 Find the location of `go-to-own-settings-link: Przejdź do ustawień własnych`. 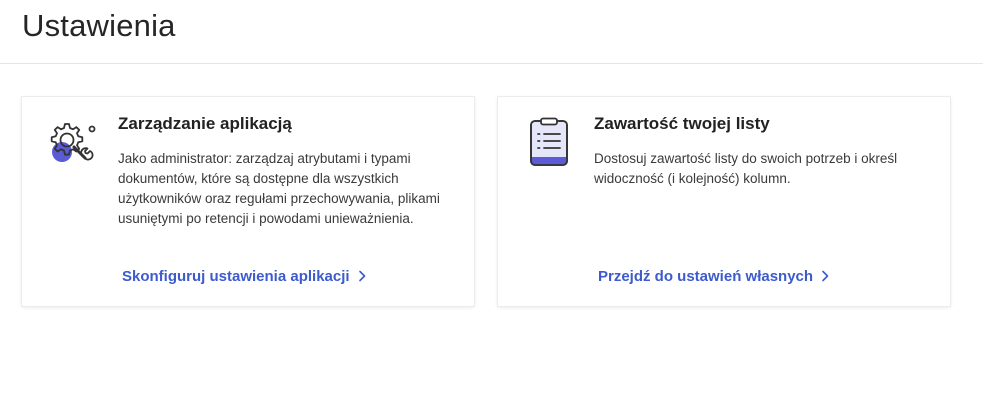

go-to-own-settings-link: Przejdź do ustawień własnych is located at coordinates (713, 277).